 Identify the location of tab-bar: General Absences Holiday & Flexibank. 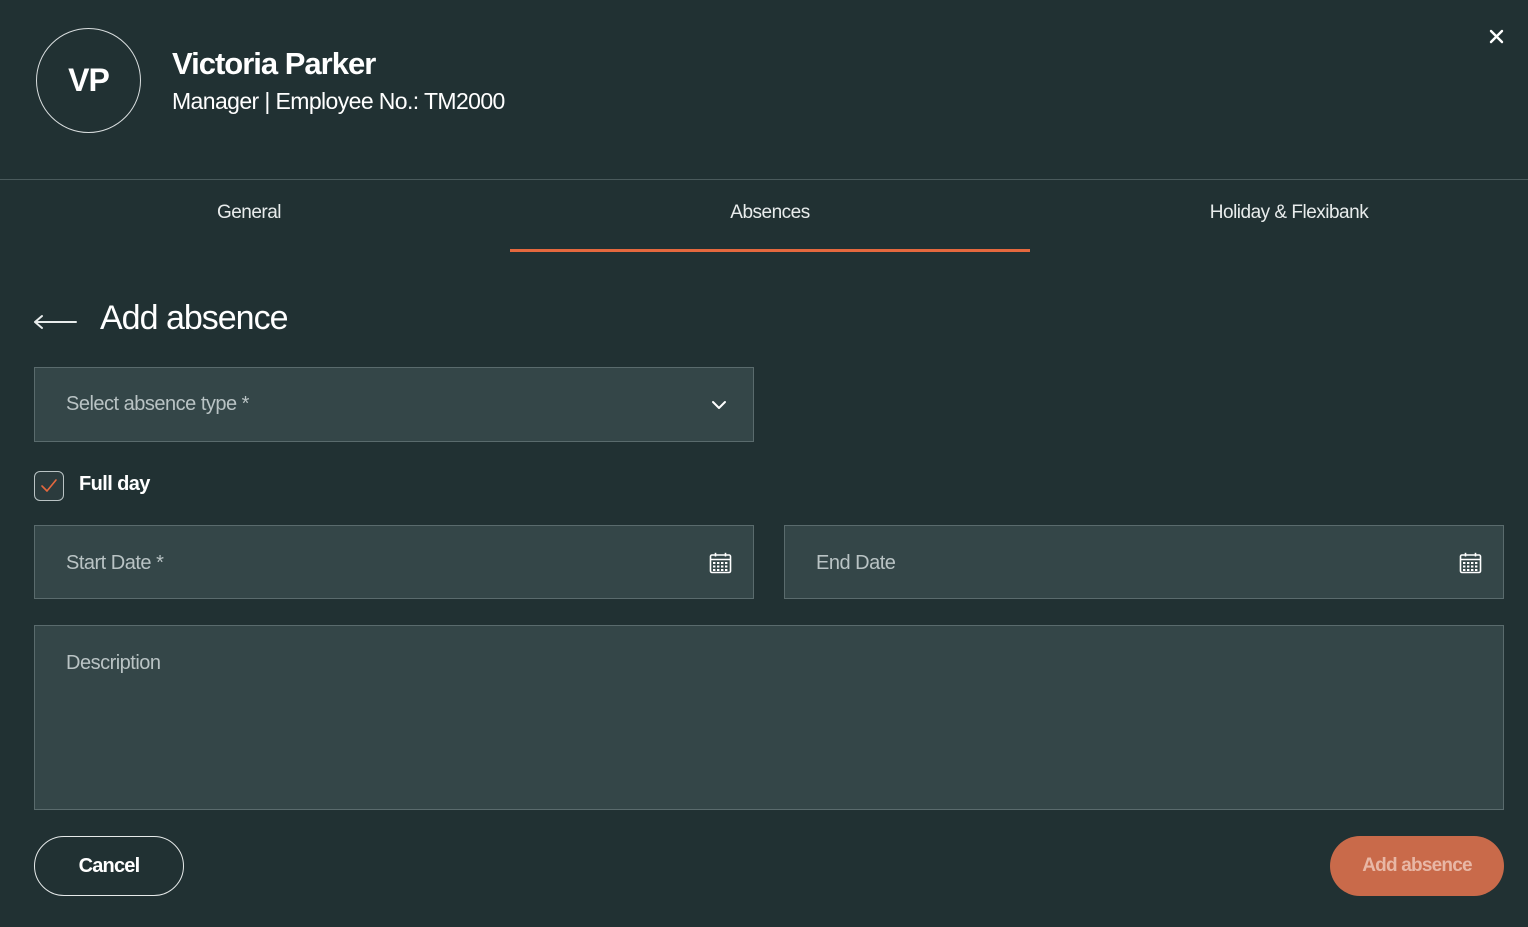
(764, 216).